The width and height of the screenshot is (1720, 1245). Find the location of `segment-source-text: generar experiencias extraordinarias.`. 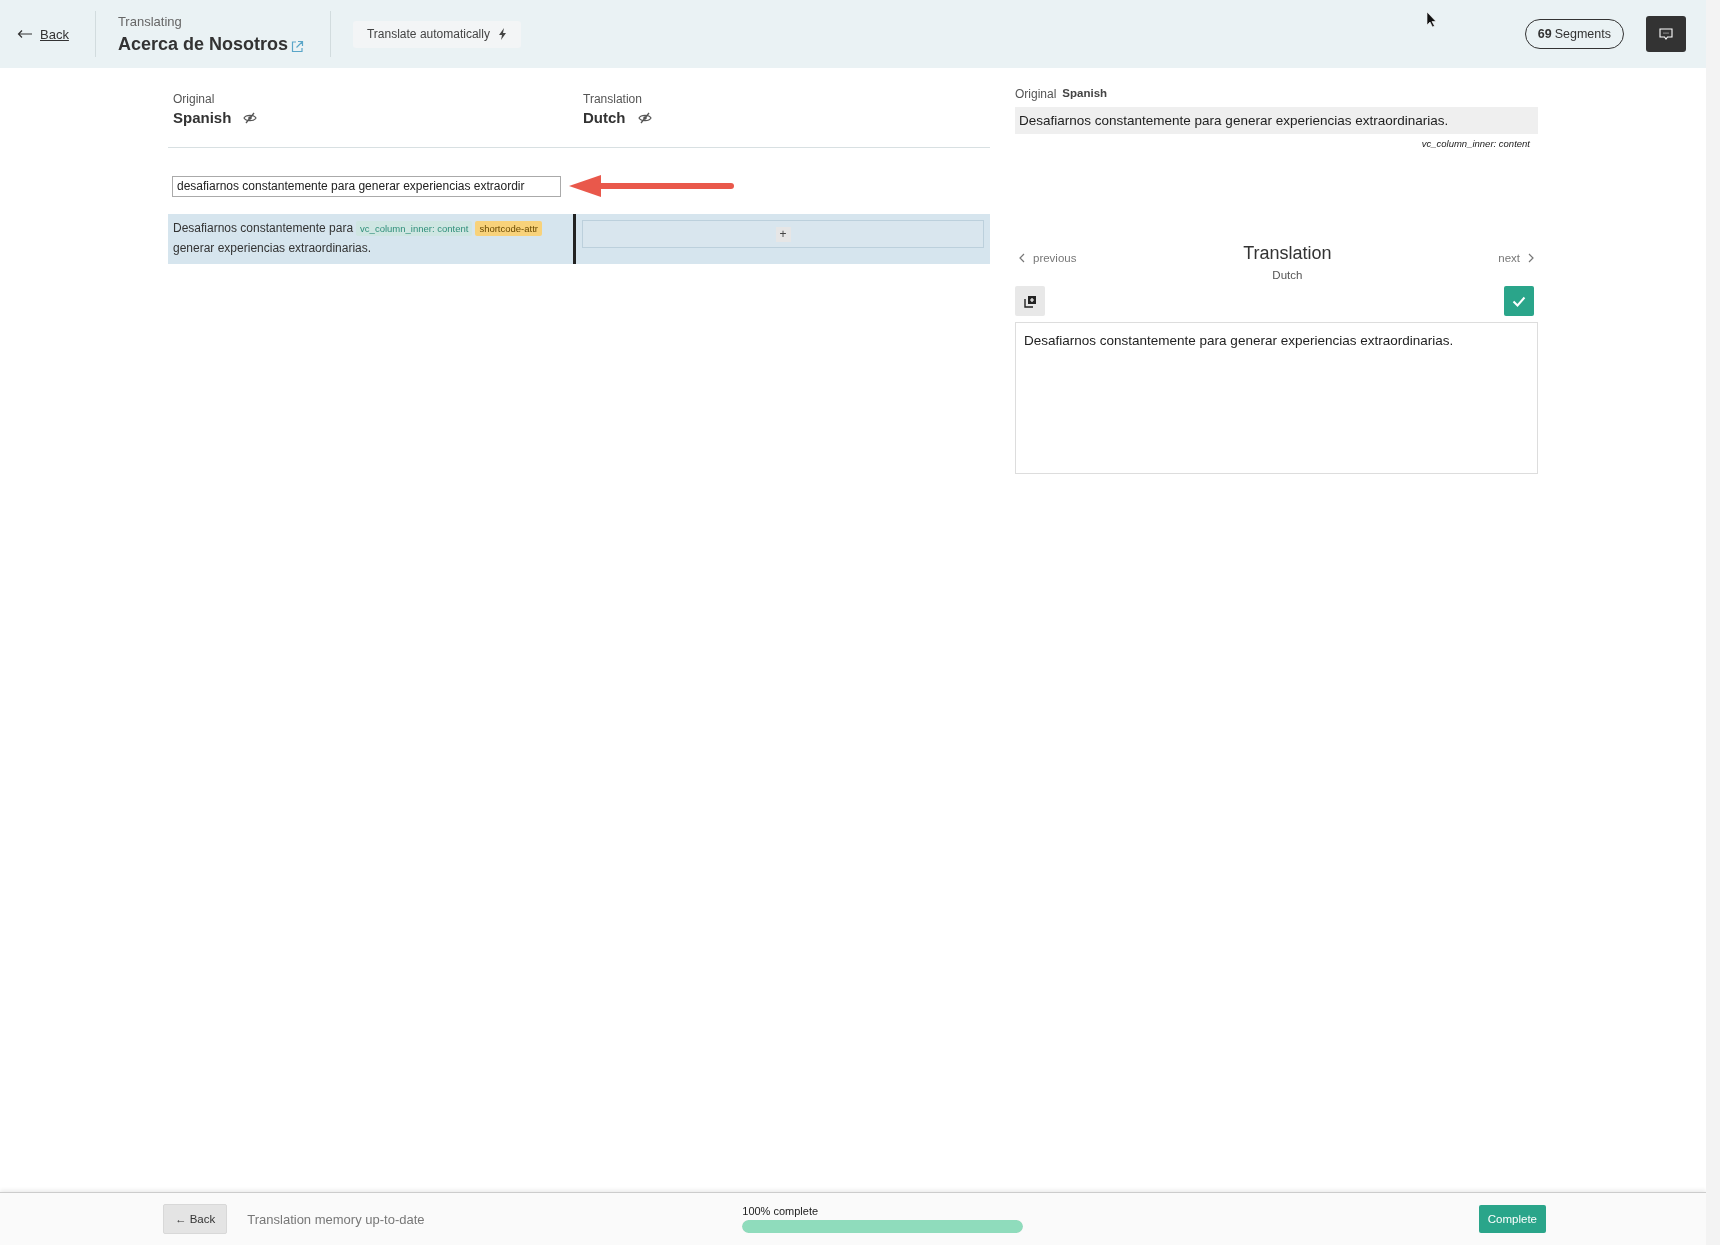

segment-source-text: generar experiencias extraordinarias. is located at coordinates (272, 248).